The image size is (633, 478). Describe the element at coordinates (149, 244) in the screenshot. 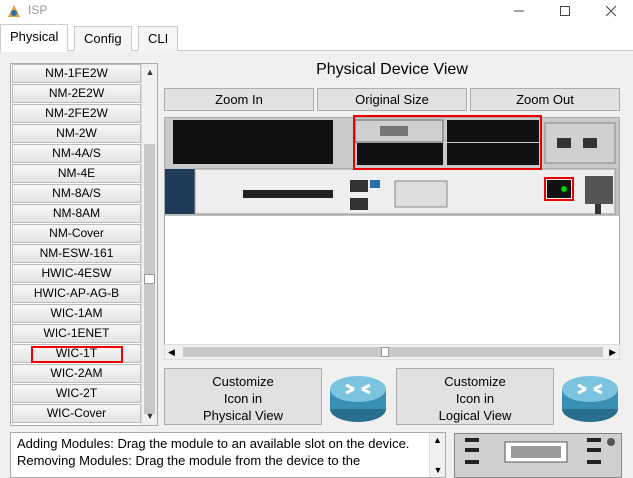

I see `module-list-scrollbar: ▲ ▼` at that location.